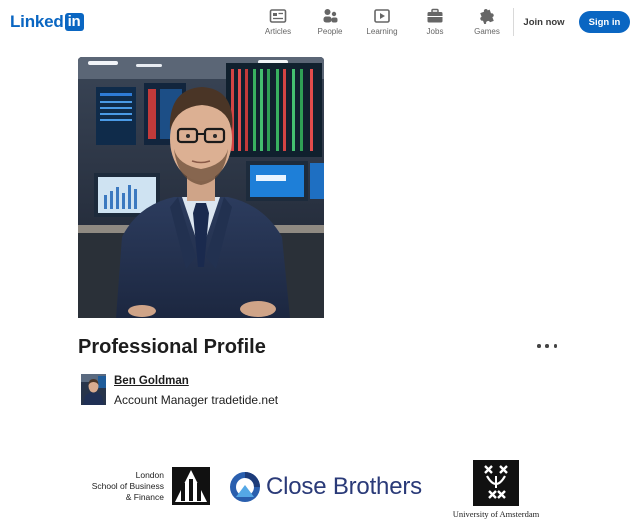 This screenshot has height=528, width=640. Describe the element at coordinates (245, 487) in the screenshot. I see `close-brothers-emblem` at that location.